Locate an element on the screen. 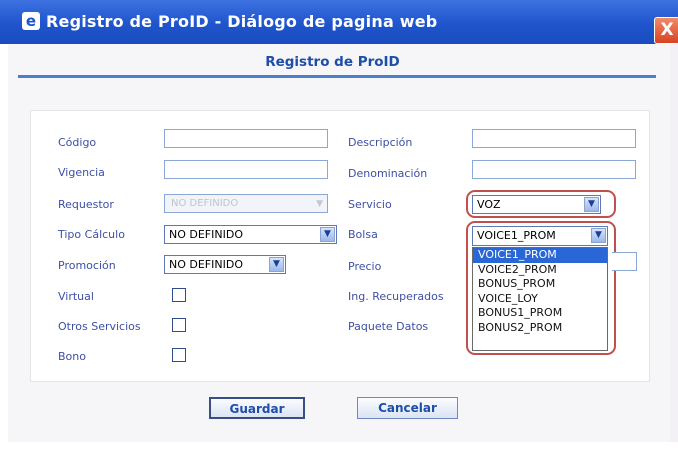 The image size is (678, 453). promocion-select: NO DEFINIDO ▼ is located at coordinates (225, 264).